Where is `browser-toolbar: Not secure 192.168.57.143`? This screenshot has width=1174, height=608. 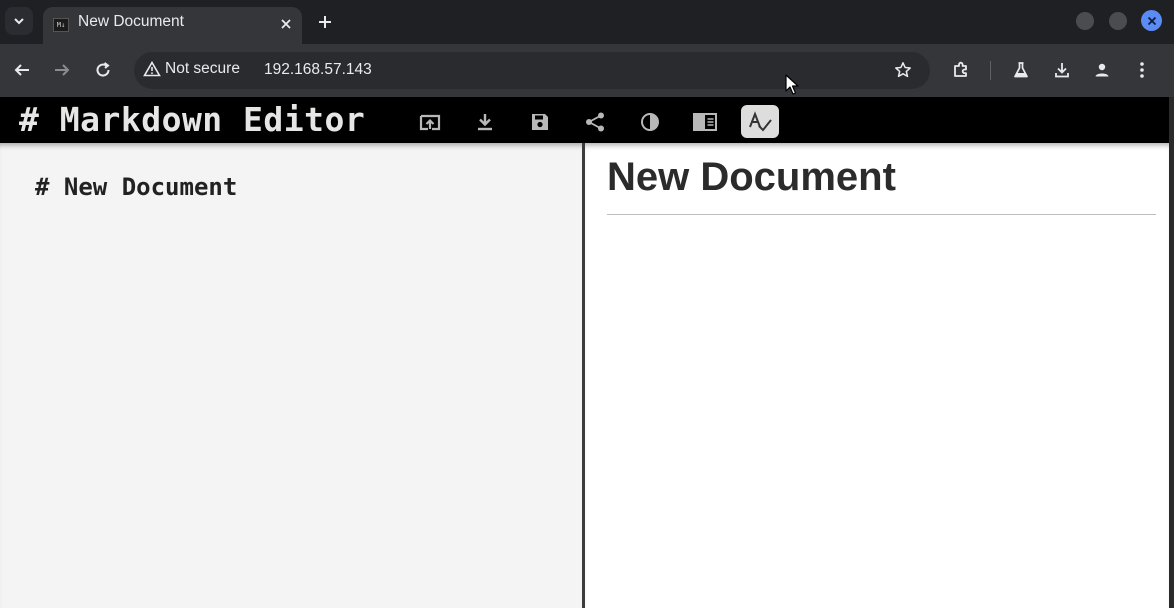
browser-toolbar: Not secure 192.168.57.143 is located at coordinates (587, 70).